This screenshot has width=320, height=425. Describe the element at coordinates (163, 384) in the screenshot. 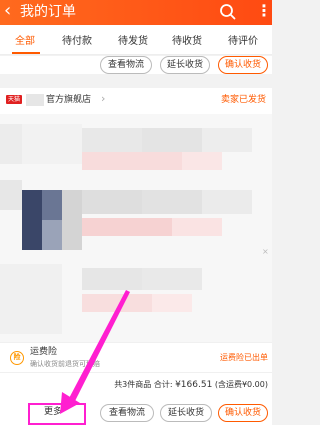

I see `total-label: 合计:` at that location.